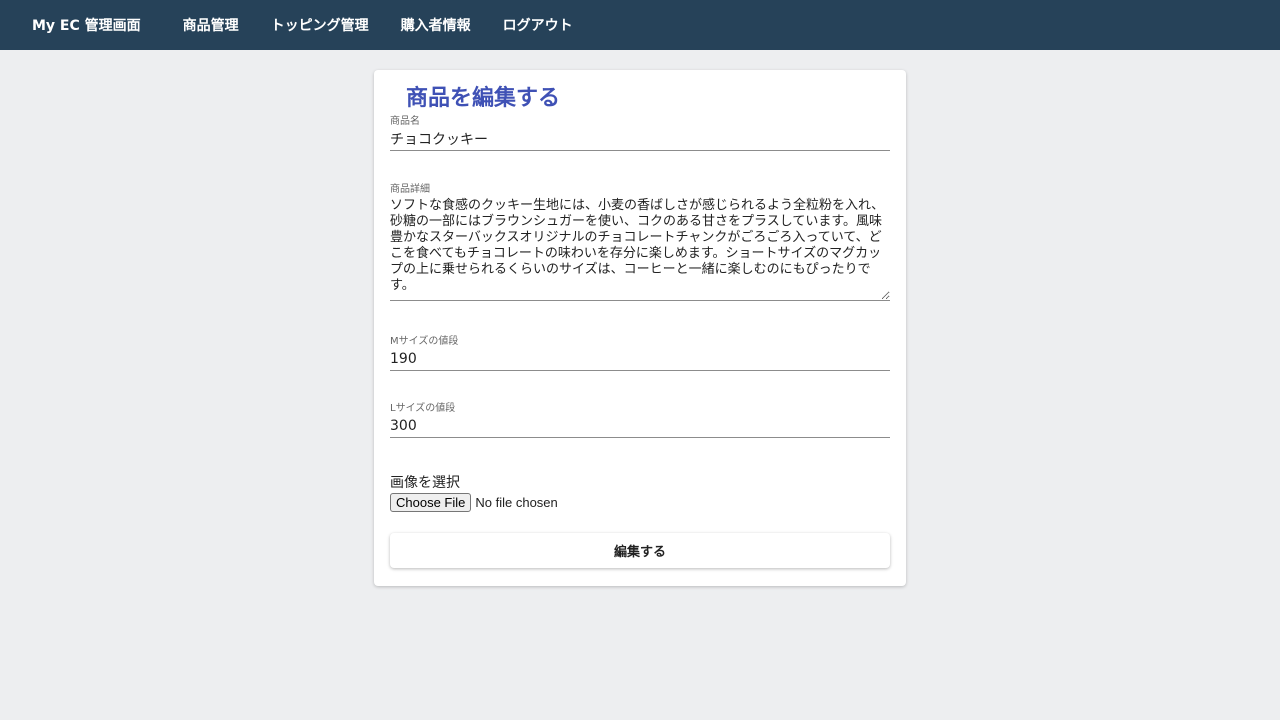  What do you see at coordinates (211, 25) in the screenshot?
I see `nav-link-products: 商品管理` at bounding box center [211, 25].